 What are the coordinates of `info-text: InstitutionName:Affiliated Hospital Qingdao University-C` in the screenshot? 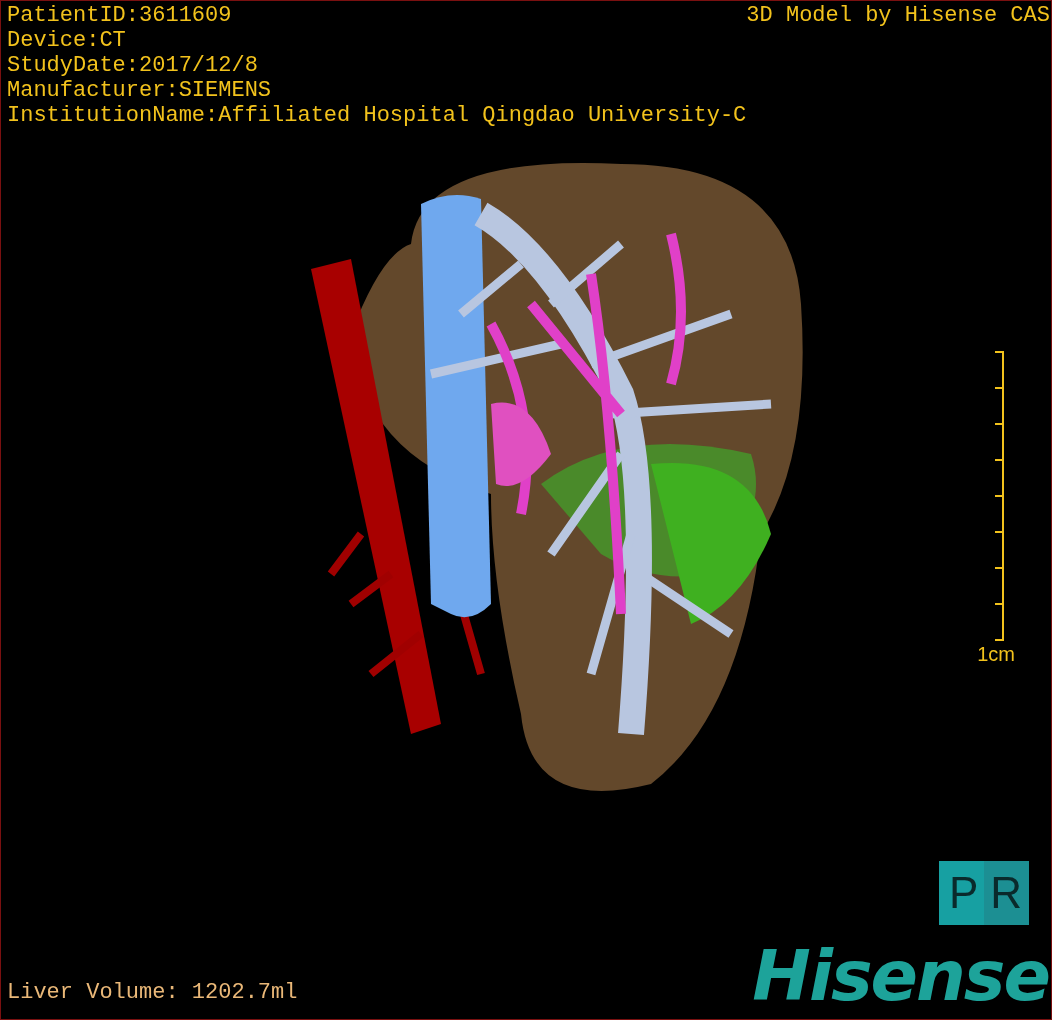 It's located at (377, 115).